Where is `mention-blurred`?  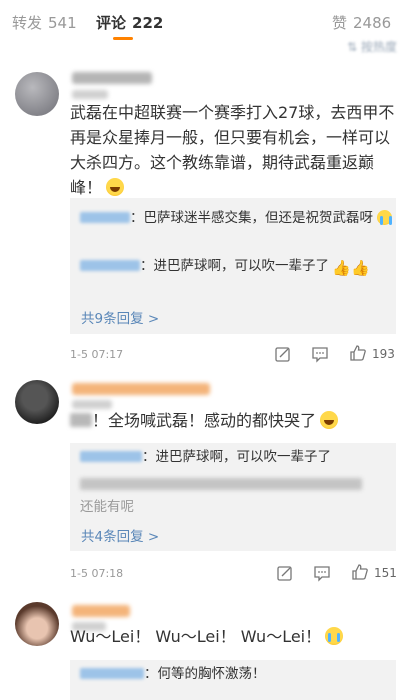 mention-blurred is located at coordinates (81, 420).